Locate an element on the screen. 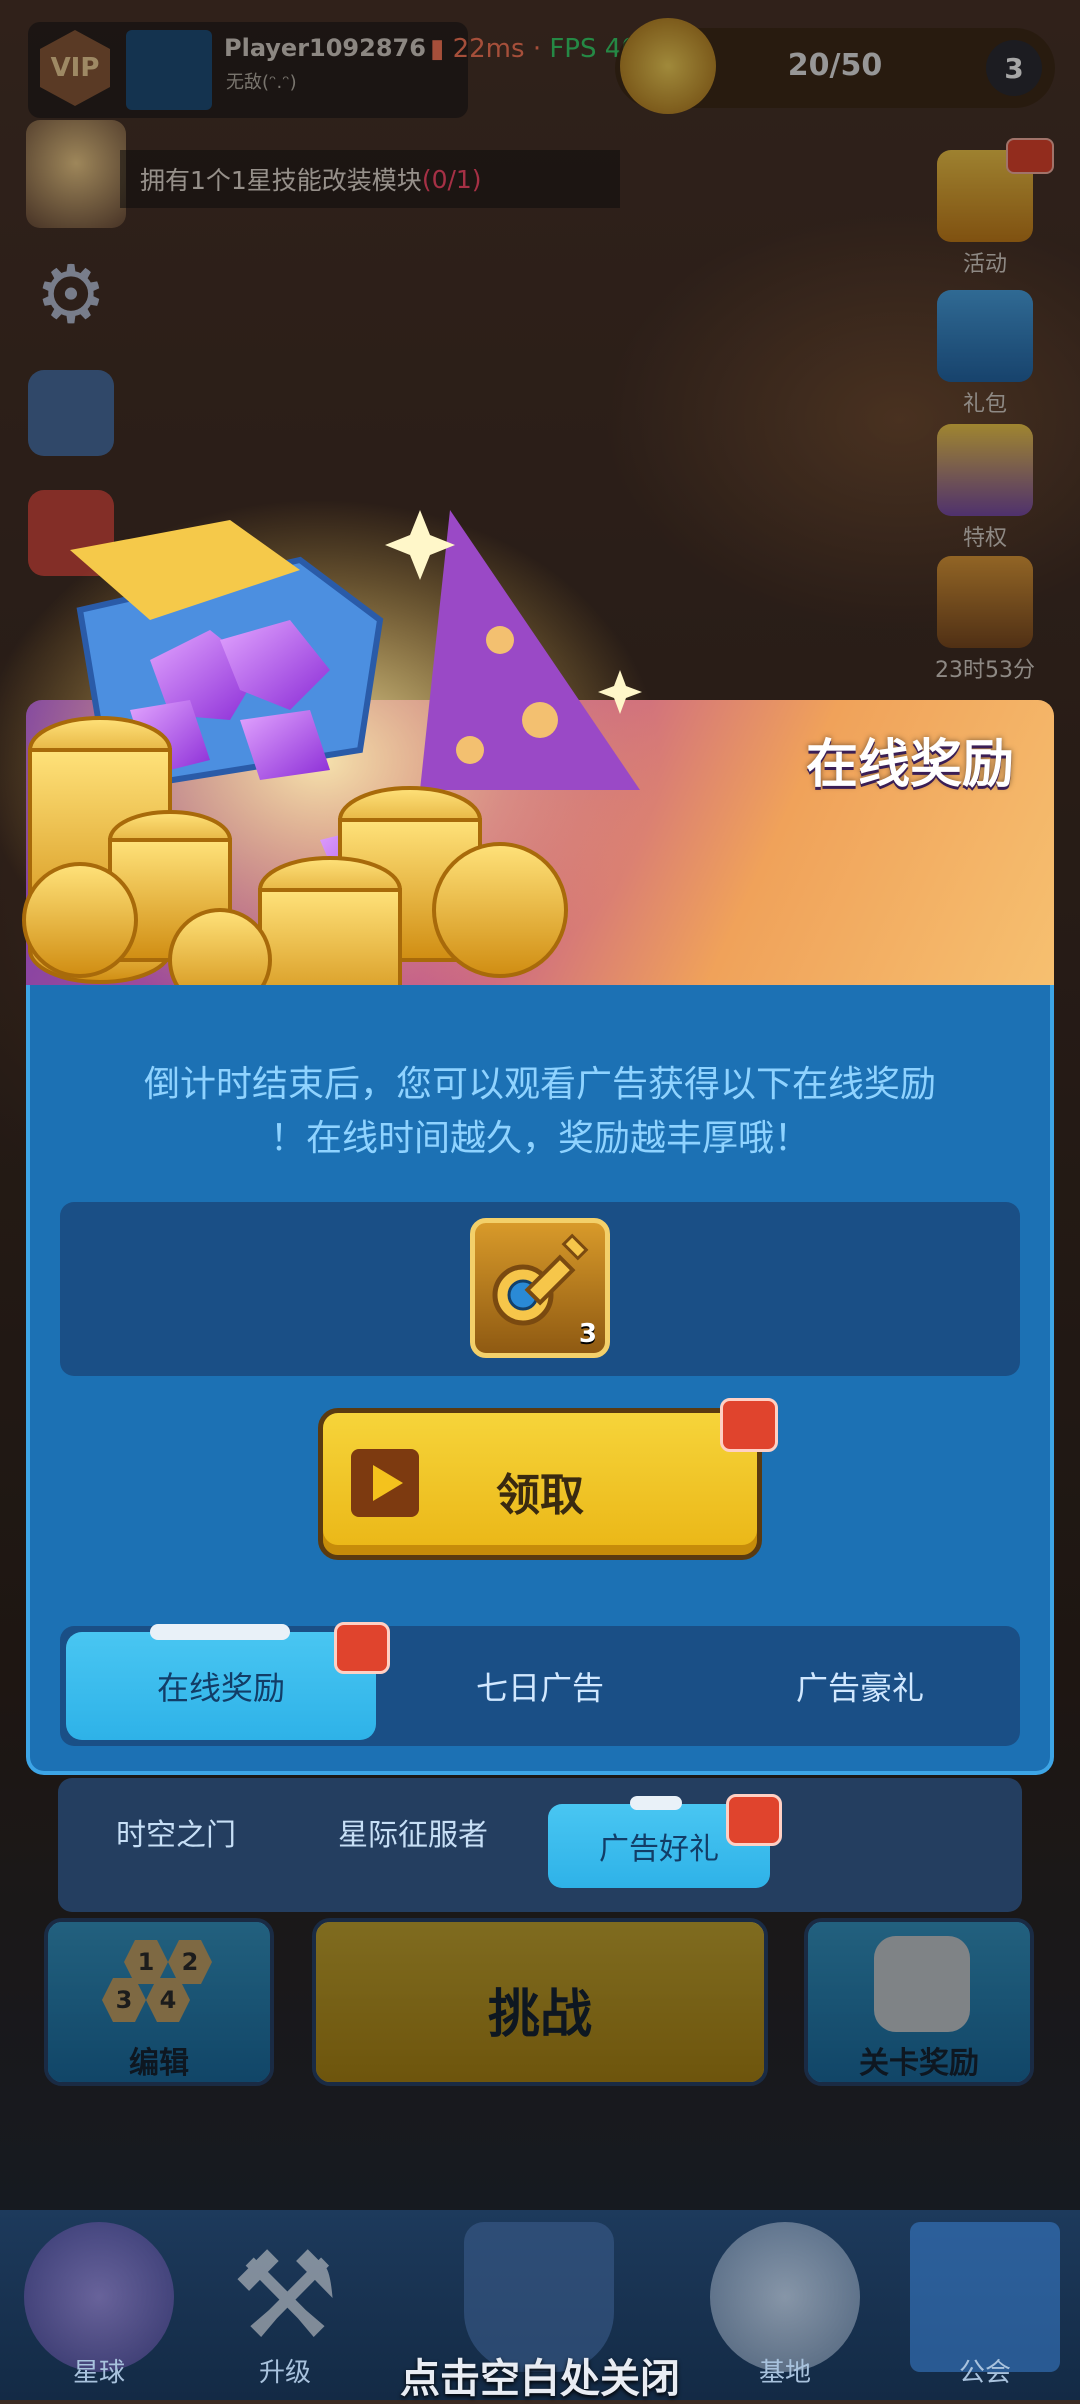 The image size is (1080, 2404). mode-star-conqueror: 星际征服者 is located at coordinates (413, 1832).